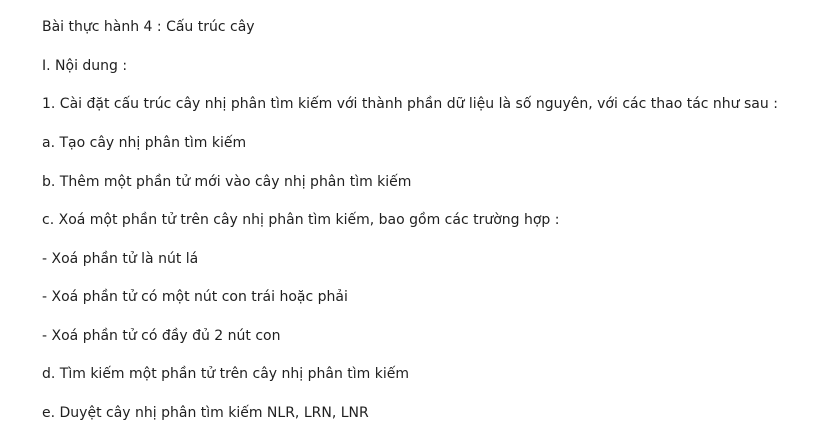 This screenshot has width=820, height=429. I want to click on list-item-create-tree: a. Tạo cây nhị phân tìm kiếm, so click(144, 143).